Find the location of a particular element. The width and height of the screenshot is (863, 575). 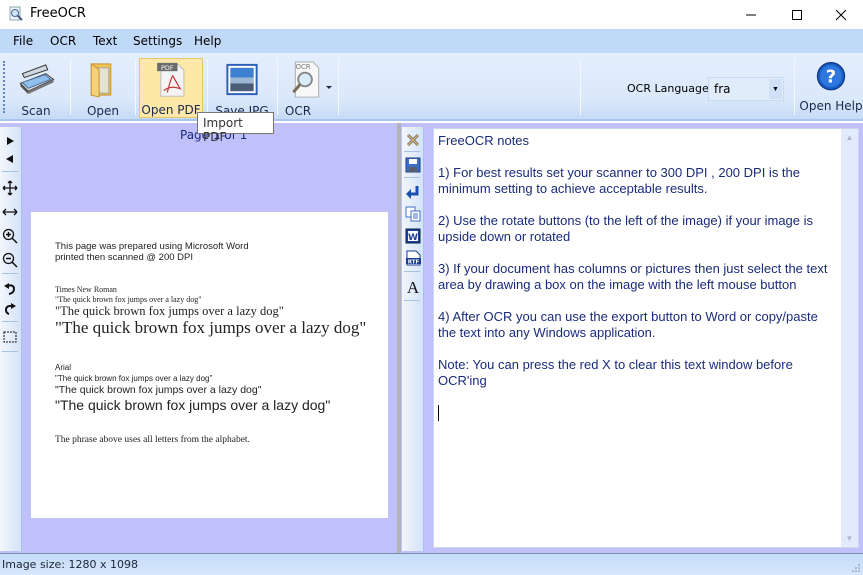

pdf-icon: PDF is located at coordinates (171, 79).